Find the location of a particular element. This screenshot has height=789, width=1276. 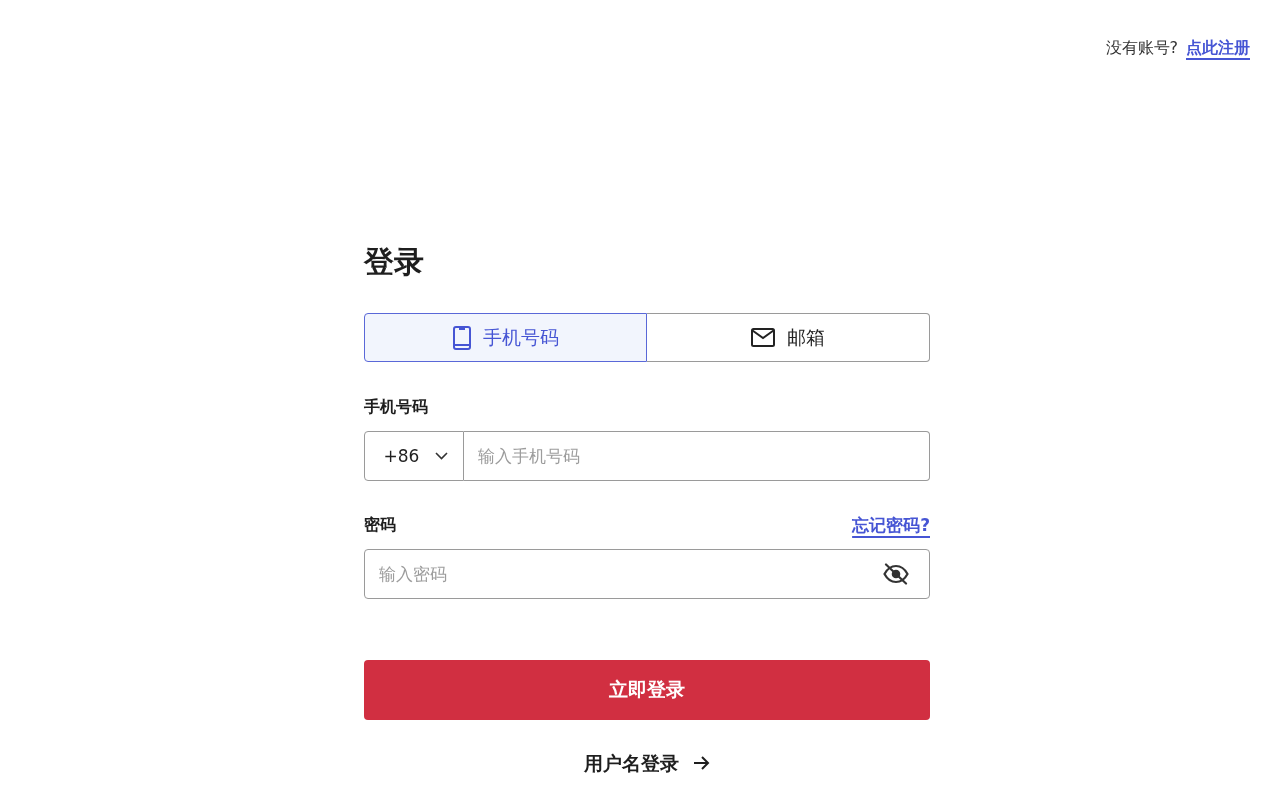

forgot-password-link: 忘记密码? is located at coordinates (891, 525).